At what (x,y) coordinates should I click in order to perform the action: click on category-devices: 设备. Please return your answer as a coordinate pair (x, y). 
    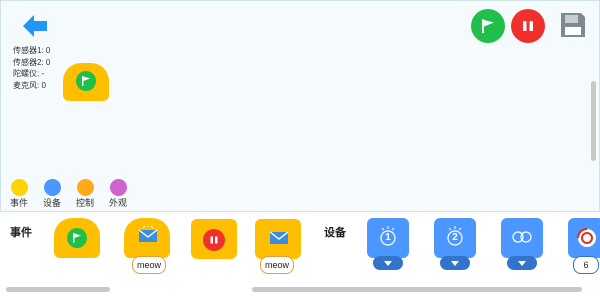
    Looking at the image, I should click on (52, 194).